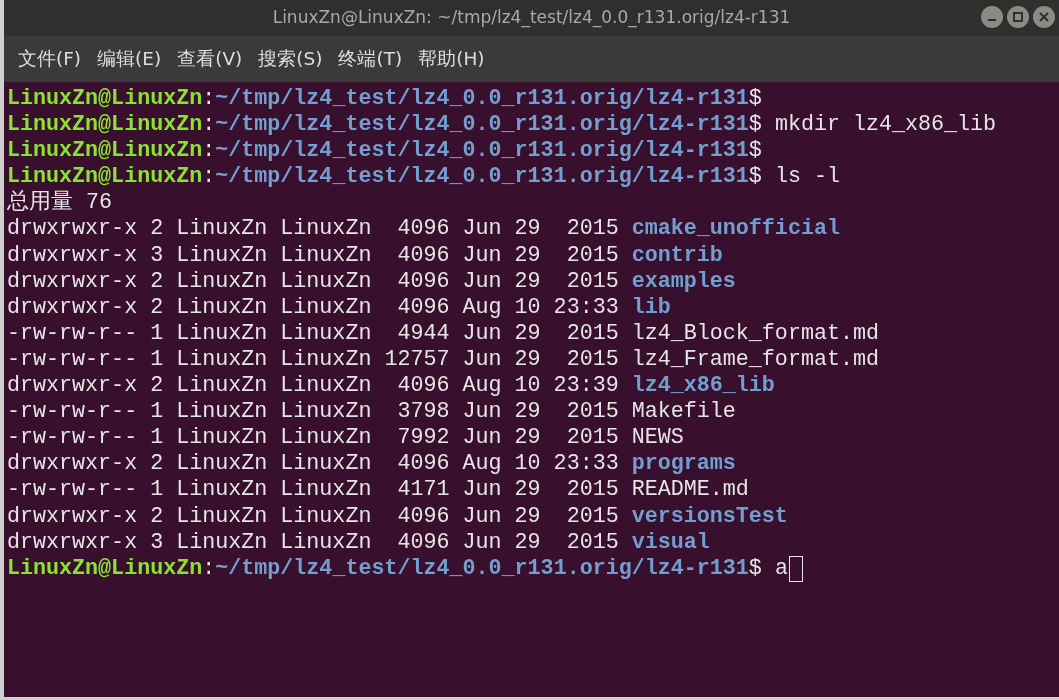  I want to click on file-details: -rw-rw-r-- 1 LinuxZn LinuxZn 3798 Jun 29 2015, so click(313, 412).